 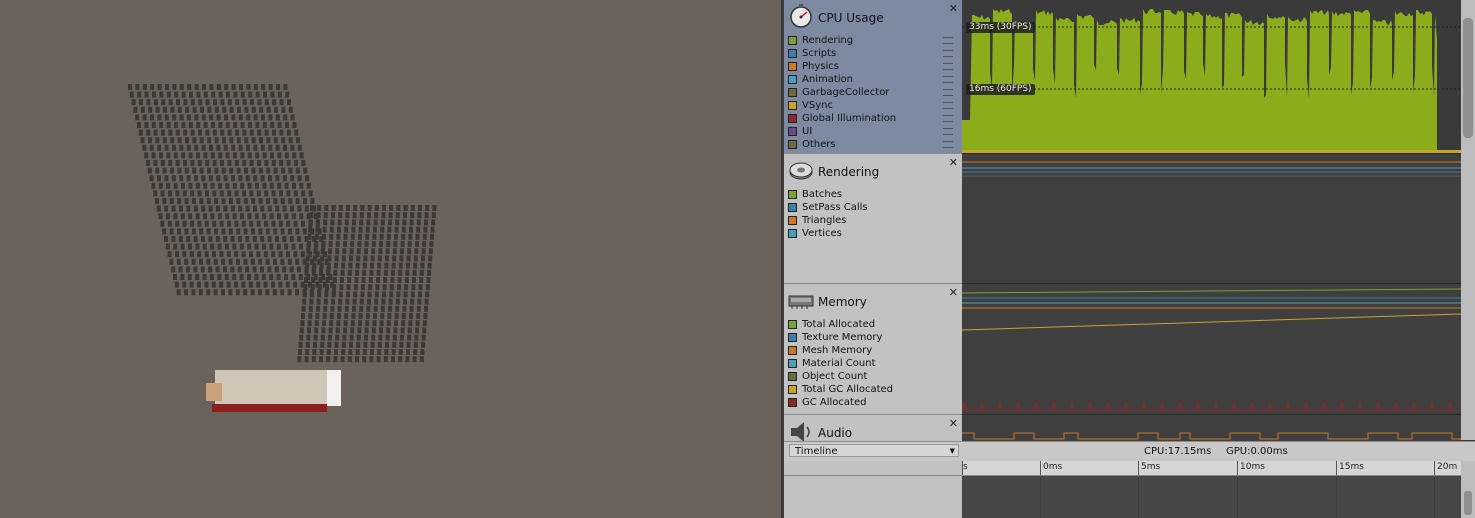 I want to click on vertical-scrollbar-thumb, so click(x=1468, y=78).